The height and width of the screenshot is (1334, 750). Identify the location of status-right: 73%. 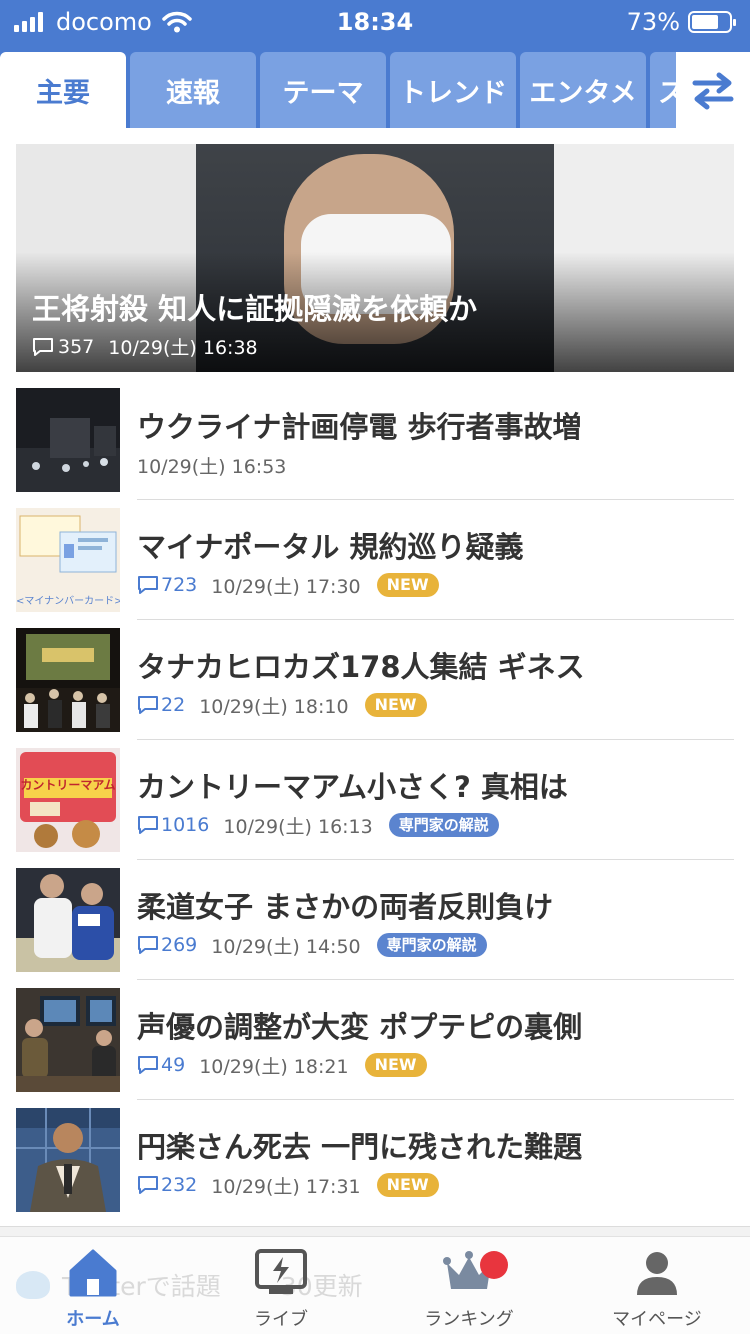
(681, 22).